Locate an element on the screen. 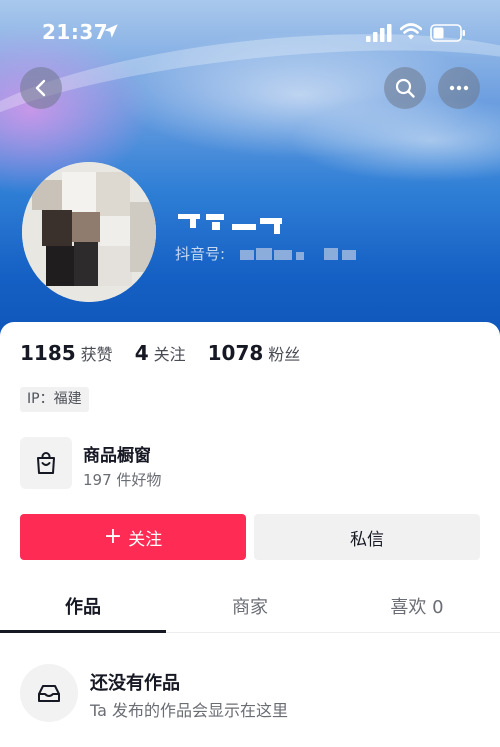  plus-icon: + is located at coordinates (113, 536).